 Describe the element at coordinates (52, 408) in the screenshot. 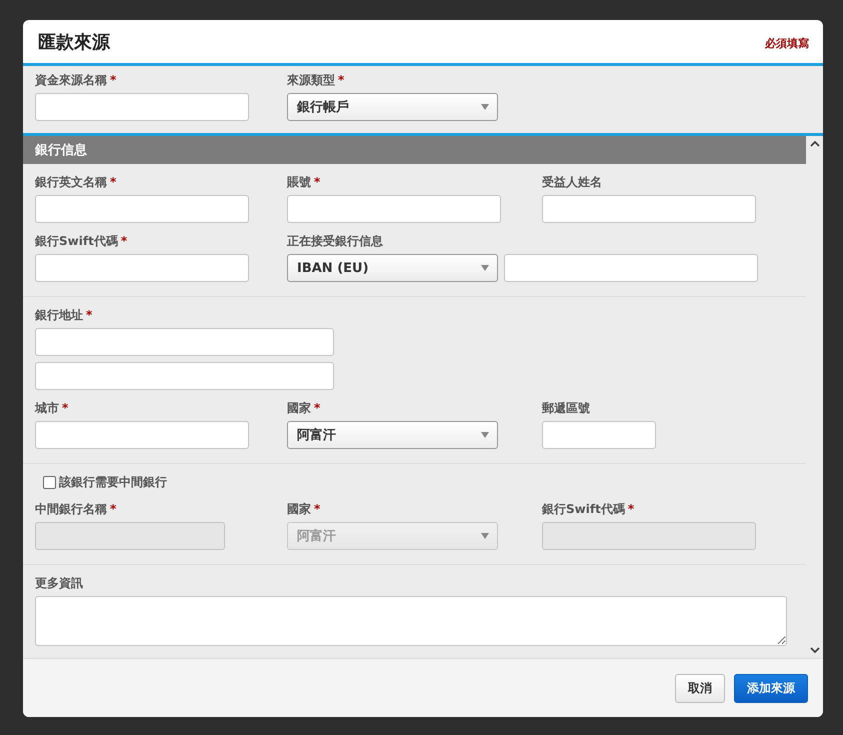

I see `field-label: 城市 *` at that location.